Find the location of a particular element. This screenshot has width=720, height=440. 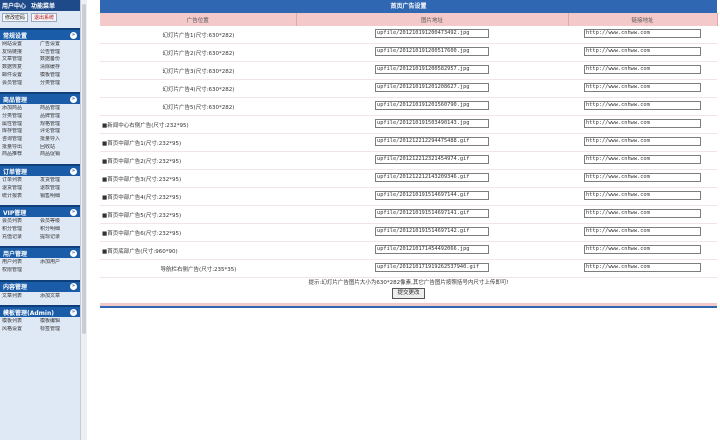

menu-item-link: 评论管理 is located at coordinates (59, 132).